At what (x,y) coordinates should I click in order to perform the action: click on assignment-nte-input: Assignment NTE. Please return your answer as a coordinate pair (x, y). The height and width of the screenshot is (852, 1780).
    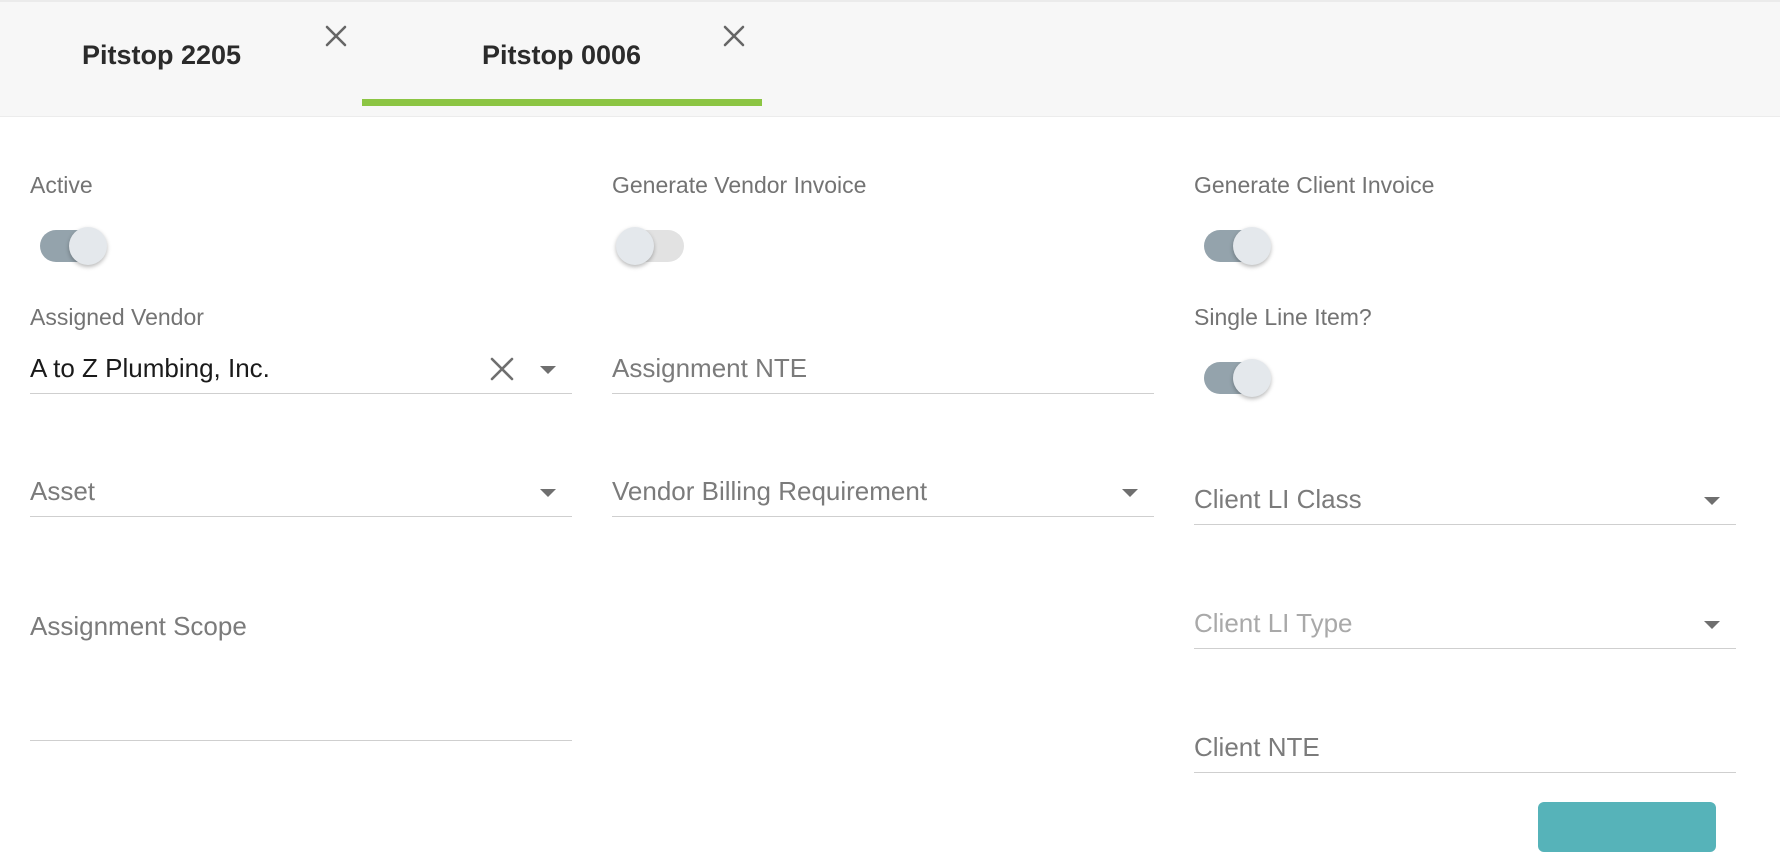
    Looking at the image, I should click on (883, 366).